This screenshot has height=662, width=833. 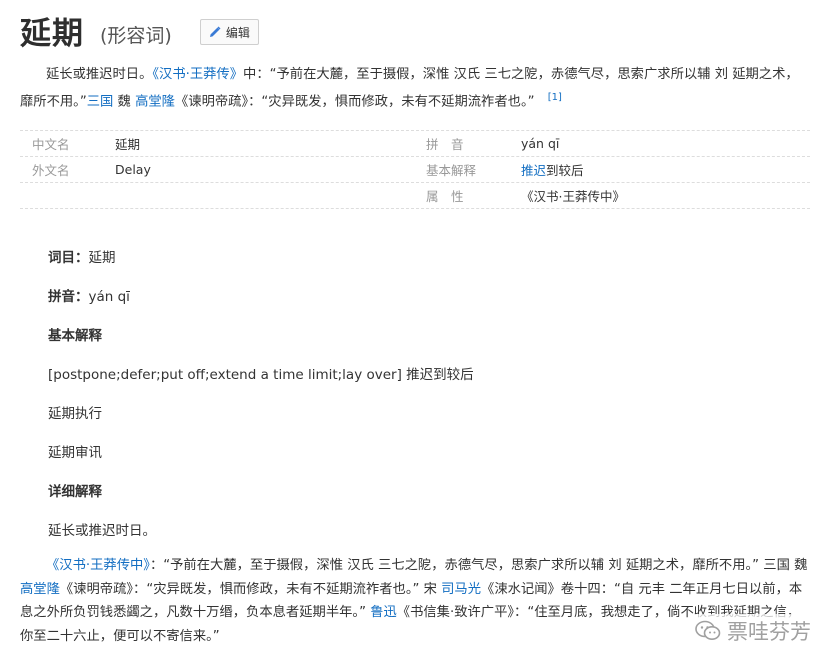 I want to click on detail-definition: 延长或推迟时日。, so click(x=102, y=531).